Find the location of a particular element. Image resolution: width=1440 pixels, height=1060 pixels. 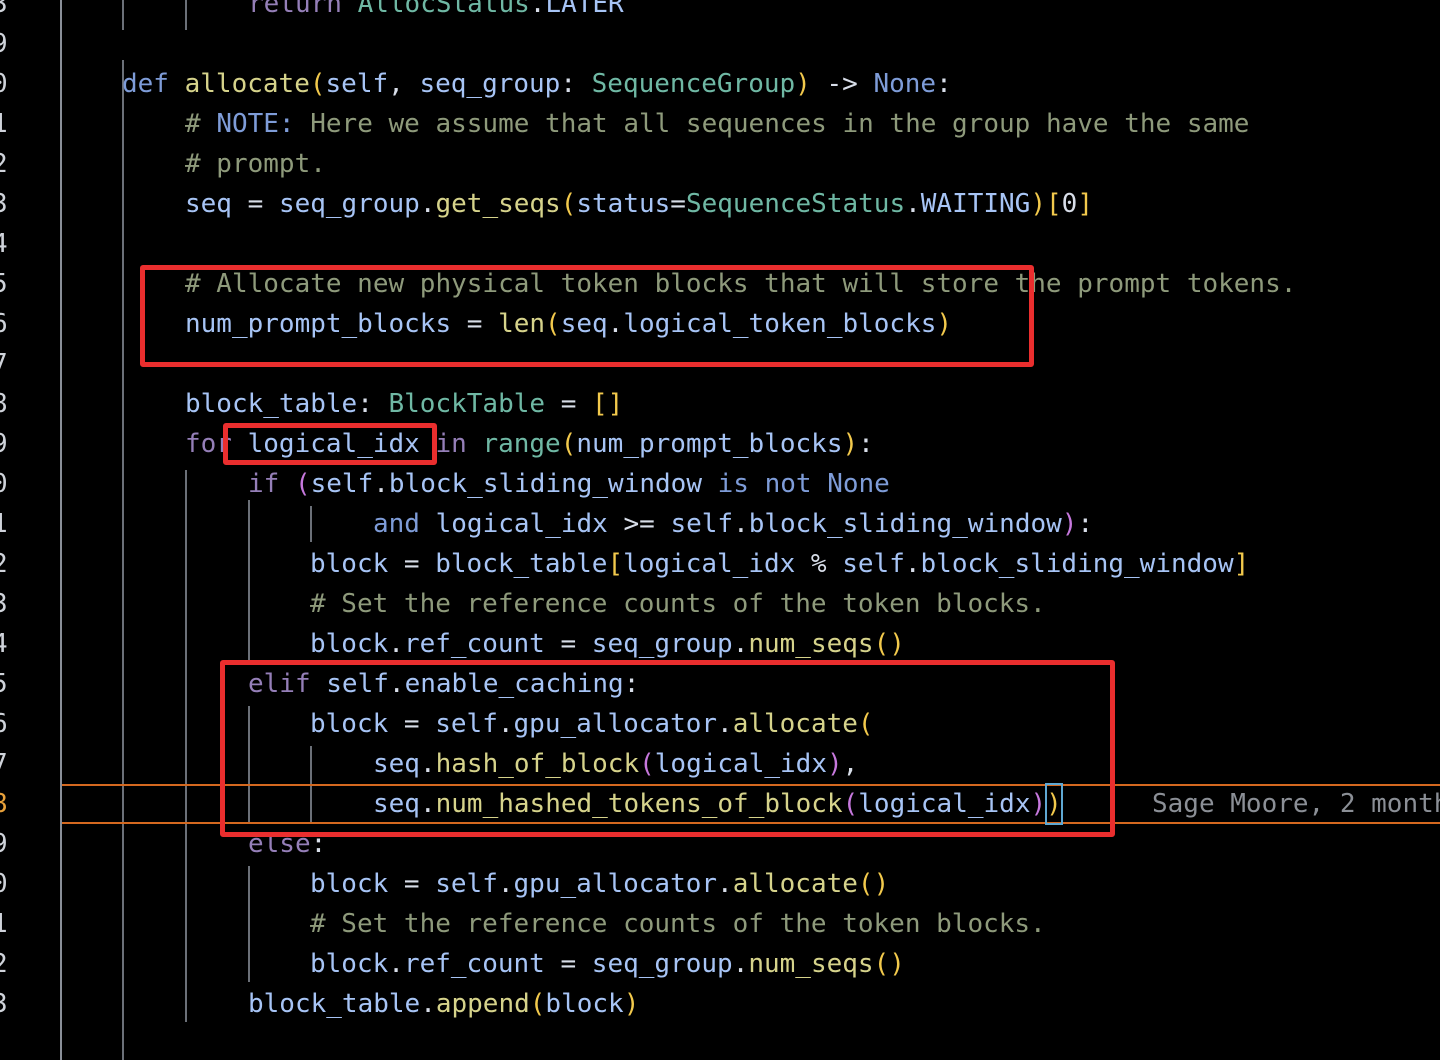

code-token: AllocStatus is located at coordinates (443, 9).